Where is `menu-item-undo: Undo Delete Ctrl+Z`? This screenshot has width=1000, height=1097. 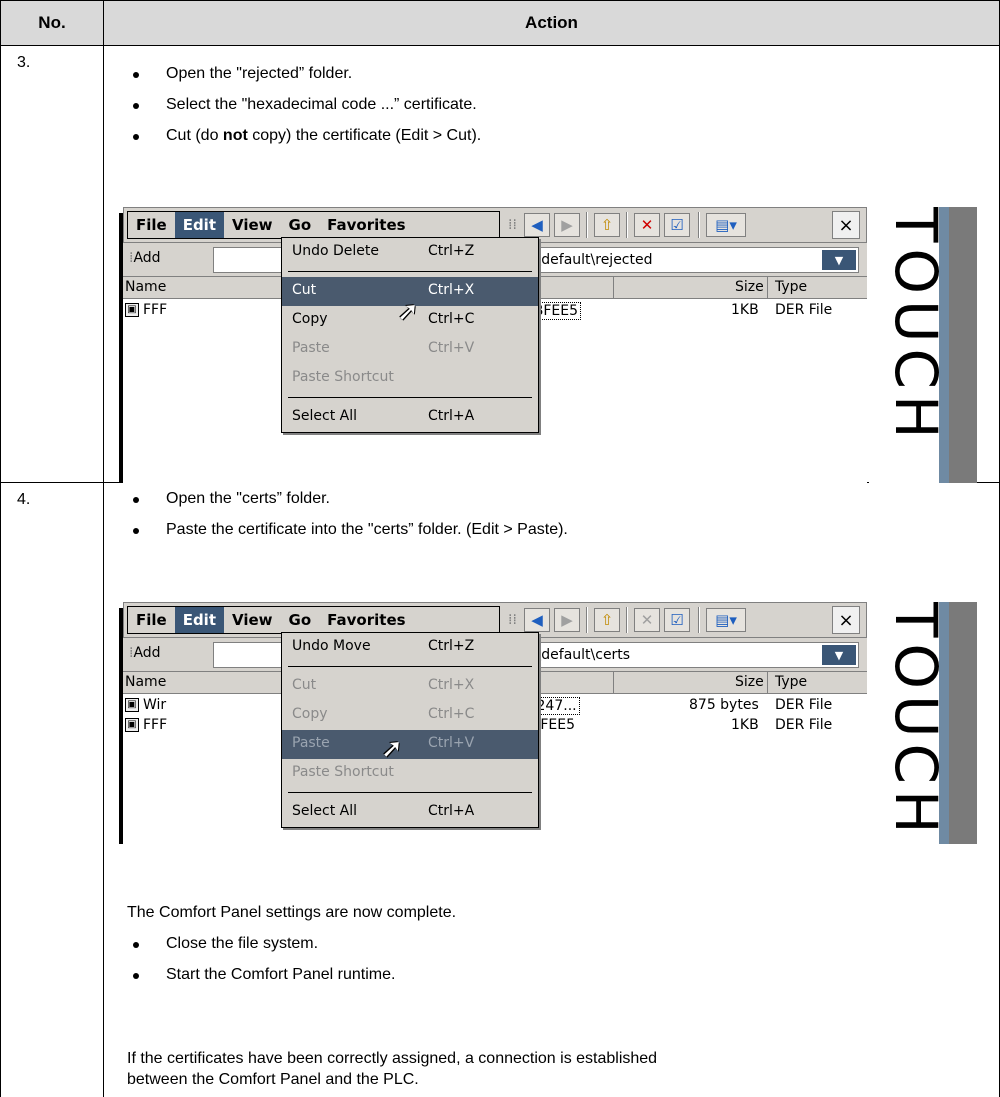
menu-item-undo: Undo Delete Ctrl+Z is located at coordinates (410, 252).